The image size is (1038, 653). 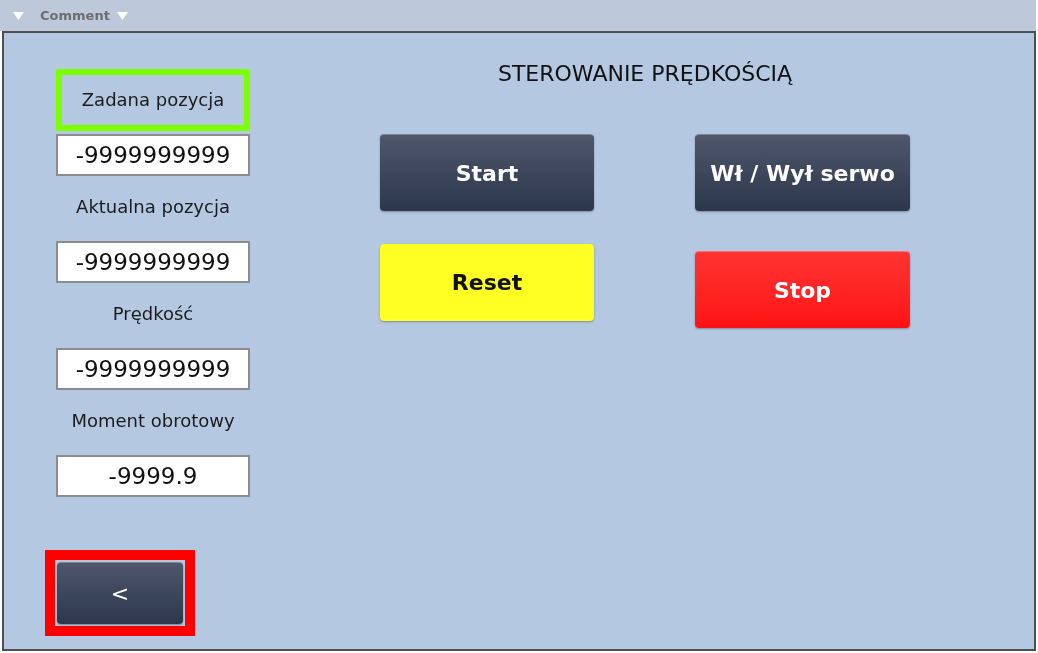 I want to click on action-button: Start, so click(x=487, y=172).